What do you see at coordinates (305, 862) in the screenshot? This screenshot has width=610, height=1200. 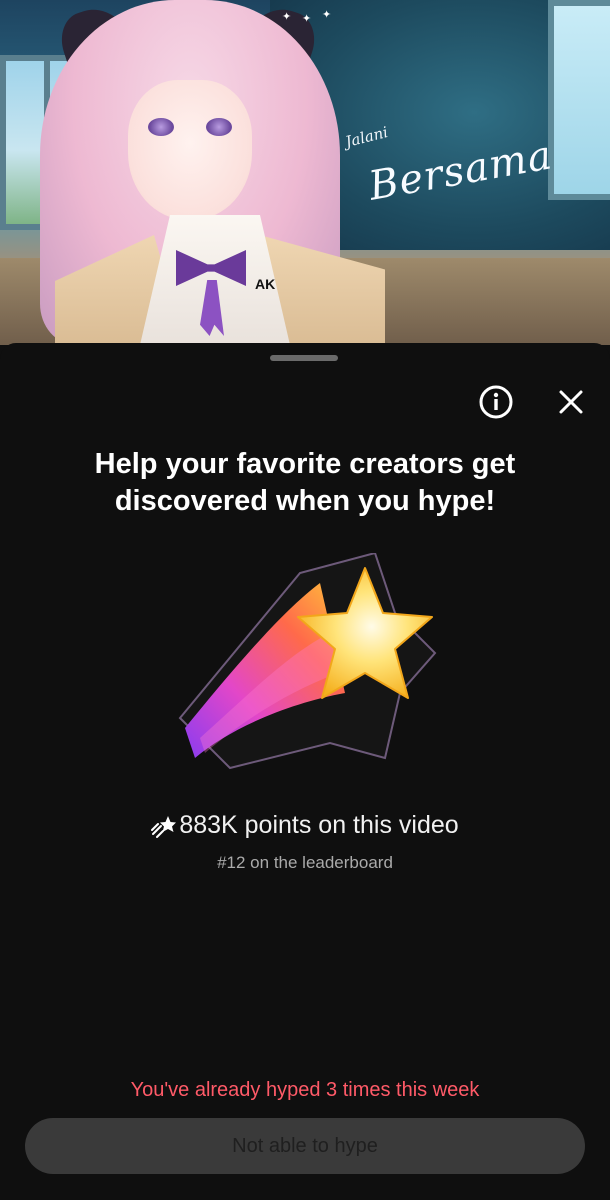 I see `leaderboard-rank: #12 on the leaderboard` at bounding box center [305, 862].